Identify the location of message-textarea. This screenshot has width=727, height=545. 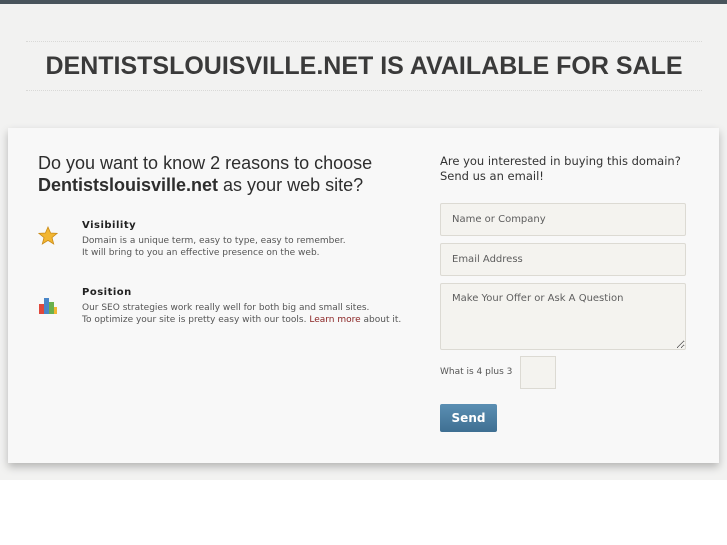
(563, 316).